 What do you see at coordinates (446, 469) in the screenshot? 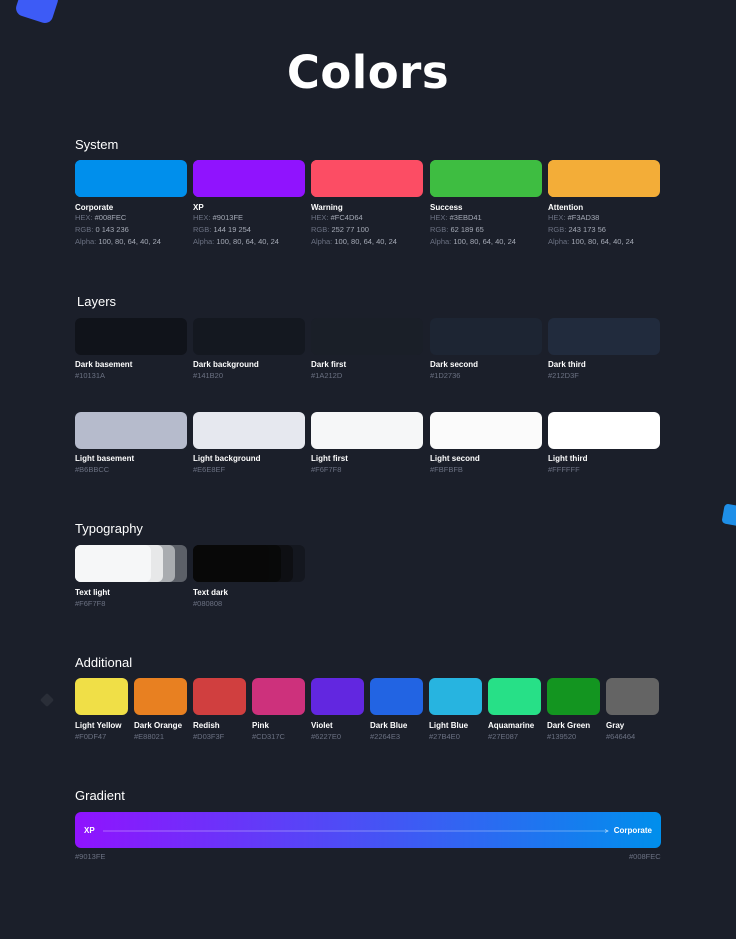
I see `layer-hex: #FBFBFB` at bounding box center [446, 469].